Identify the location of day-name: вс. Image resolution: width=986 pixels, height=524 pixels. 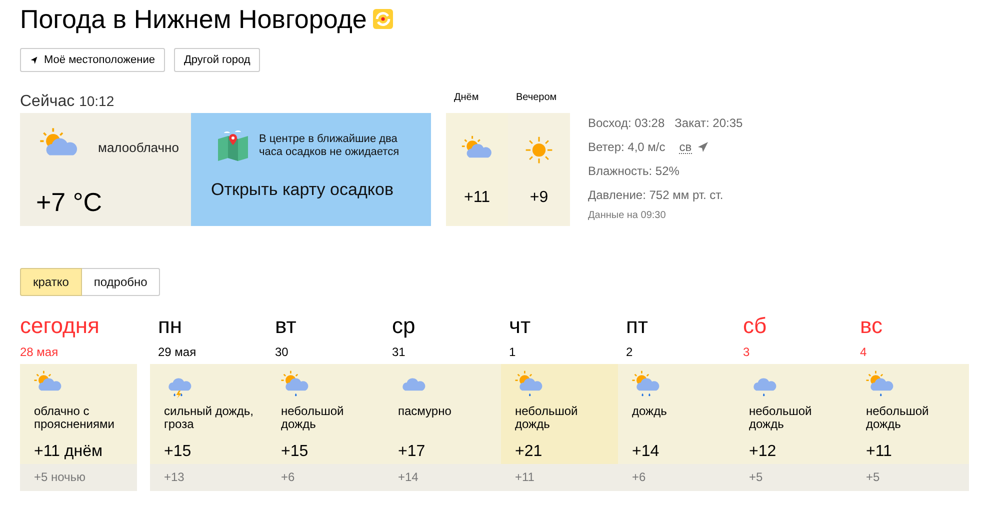
(871, 326).